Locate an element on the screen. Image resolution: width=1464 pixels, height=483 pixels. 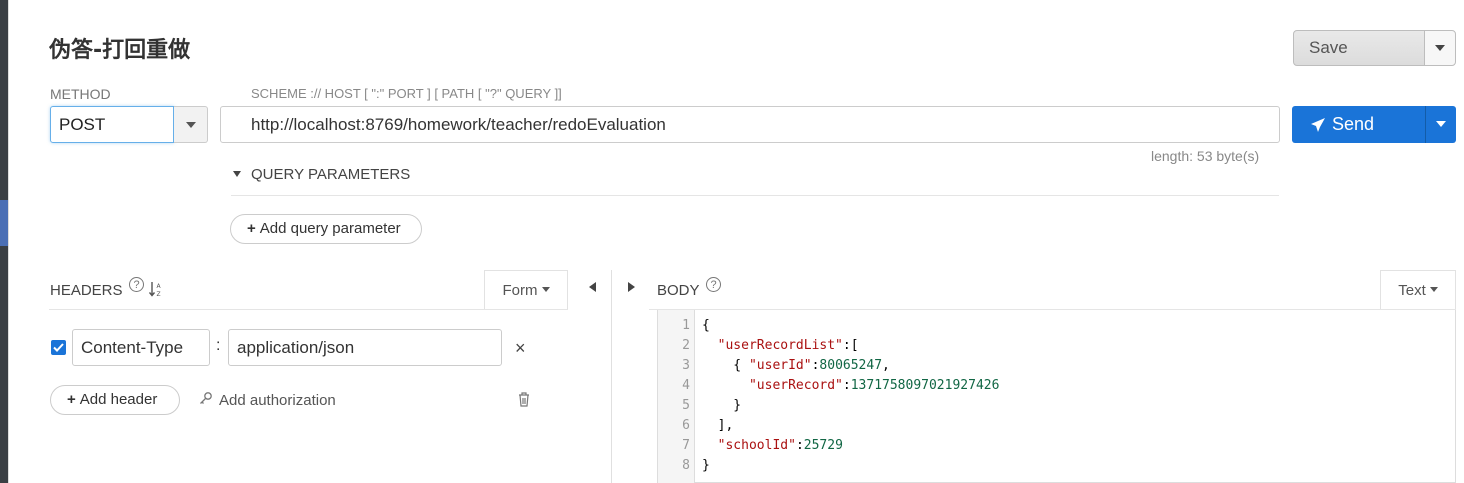
add-query-parameter-label: Add query parameter is located at coordinates (330, 228).